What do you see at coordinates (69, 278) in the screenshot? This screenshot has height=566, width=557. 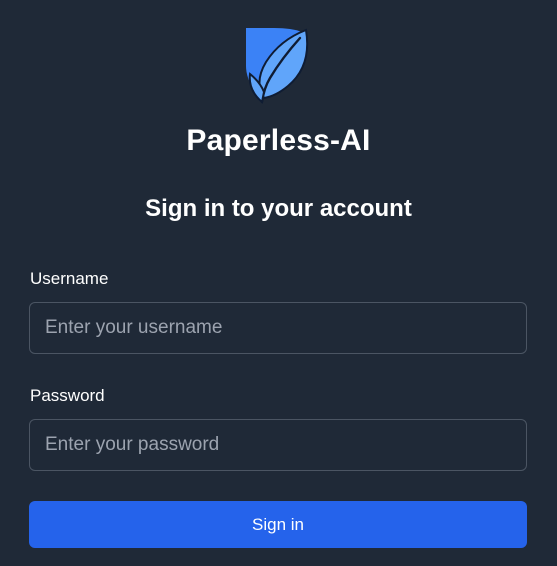 I see `username-label: Username` at bounding box center [69, 278].